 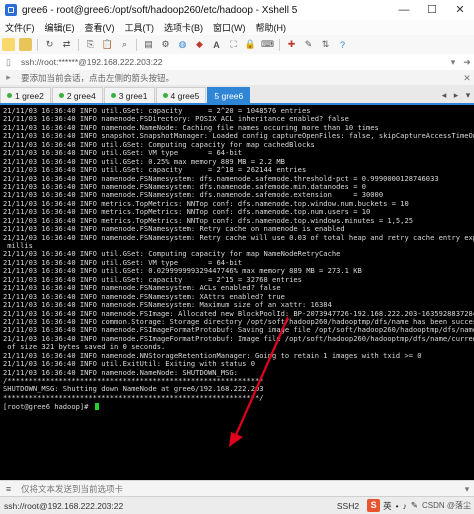 I want to click on color-scheme-icon: ◆, so click(x=199, y=44).